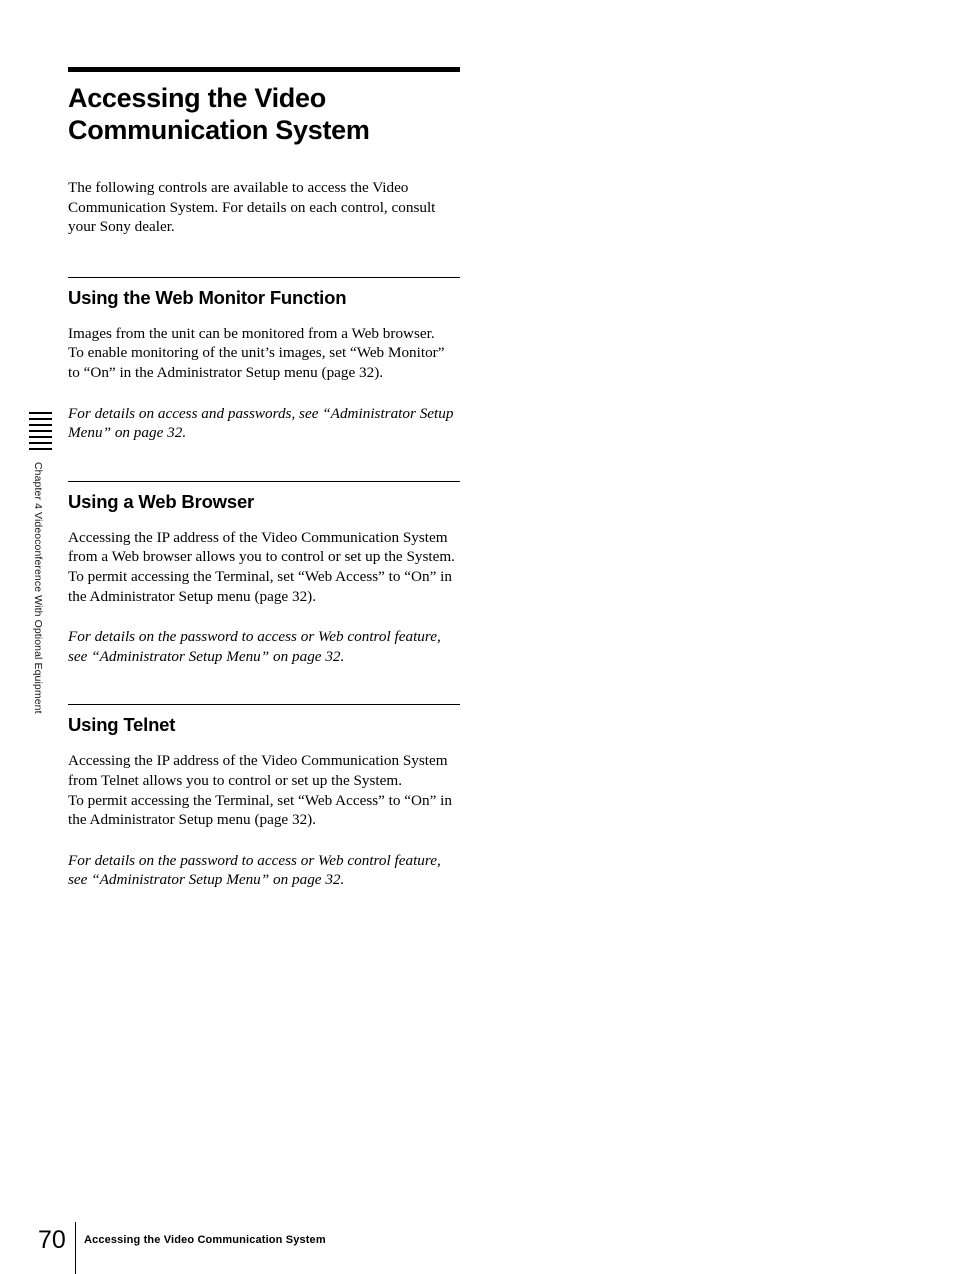  Describe the element at coordinates (205, 1240) in the screenshot. I see `footer-title: Accessing the Video Communication System` at that location.